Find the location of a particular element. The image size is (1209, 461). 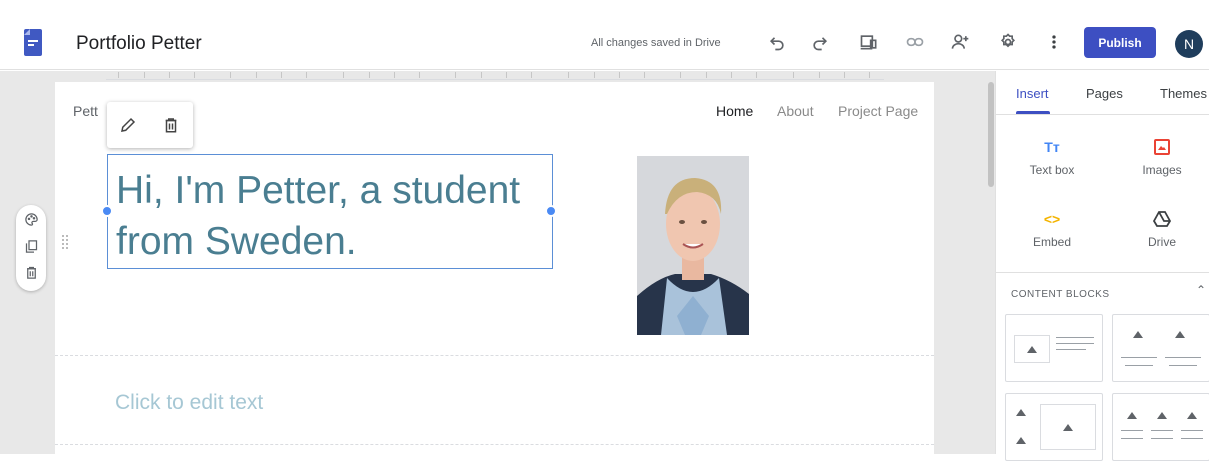

nav-project-page: Project Page is located at coordinates (878, 111).